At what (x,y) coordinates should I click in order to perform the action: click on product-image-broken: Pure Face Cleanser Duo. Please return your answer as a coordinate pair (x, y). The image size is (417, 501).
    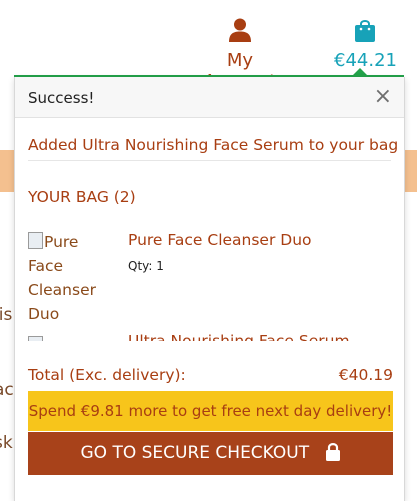
    Looking at the image, I should click on (73, 278).